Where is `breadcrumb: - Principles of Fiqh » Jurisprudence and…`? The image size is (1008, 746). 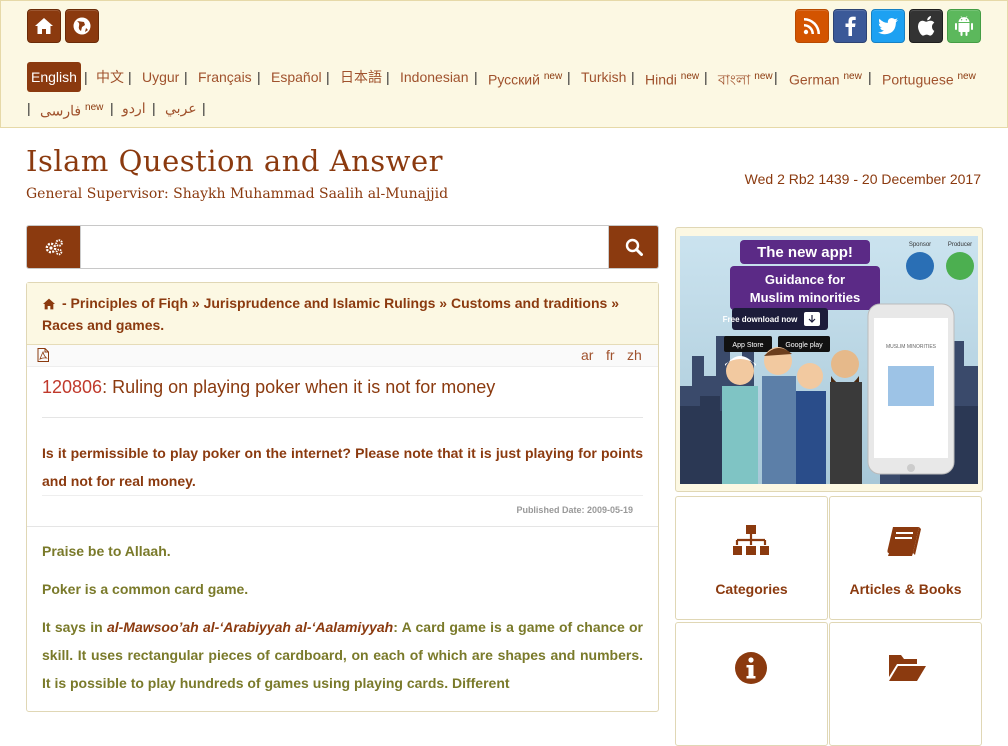
breadcrumb: - Principles of Fiqh » Jurisprudence and… is located at coordinates (342, 314).